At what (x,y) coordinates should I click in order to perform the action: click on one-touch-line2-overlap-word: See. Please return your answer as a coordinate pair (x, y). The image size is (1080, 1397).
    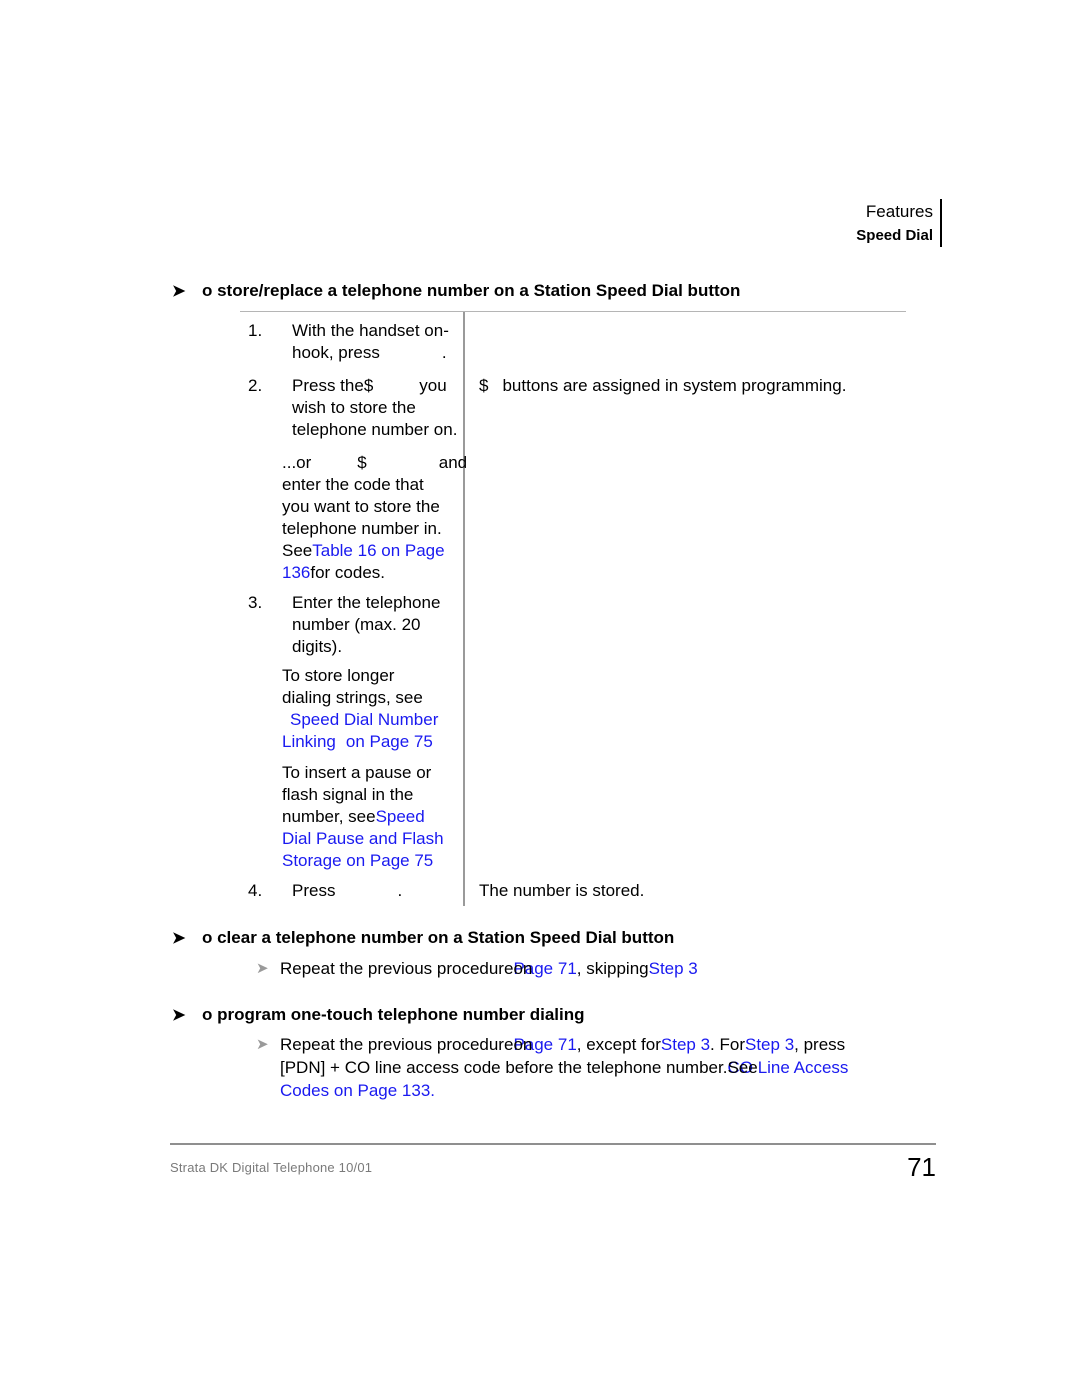
    Looking at the image, I should click on (742, 1067).